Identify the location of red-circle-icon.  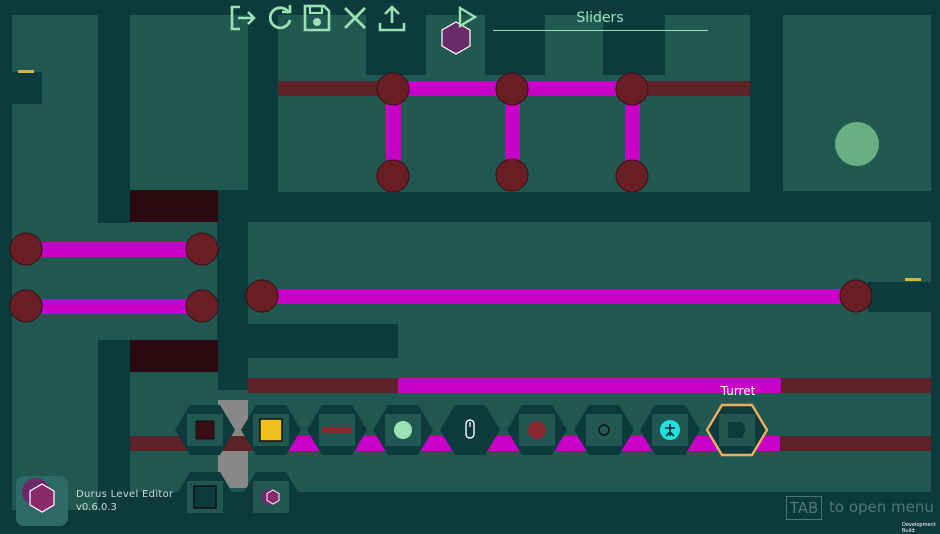
(537, 430).